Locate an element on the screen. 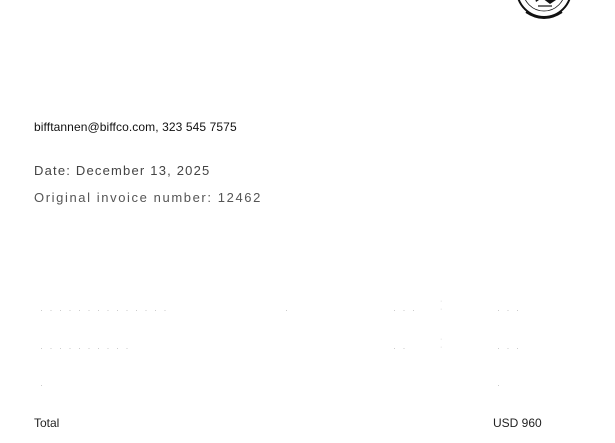 This screenshot has height=443, width=615. line-item-mark: · is located at coordinates (287, 310).